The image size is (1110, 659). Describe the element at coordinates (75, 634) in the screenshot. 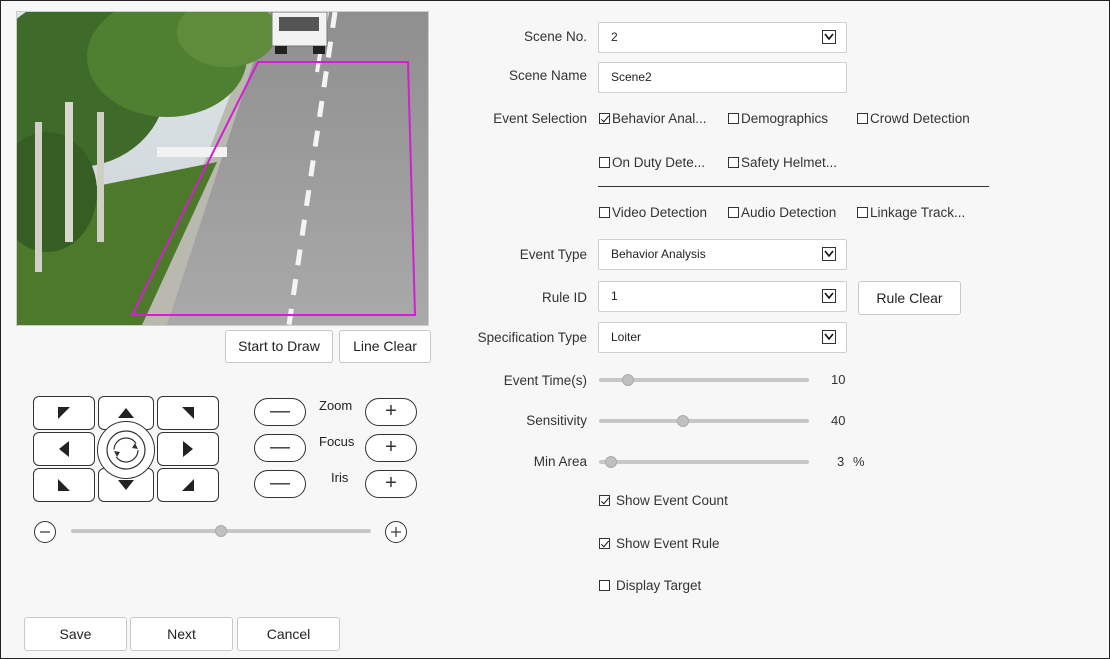

I see `save-button: Save` at that location.